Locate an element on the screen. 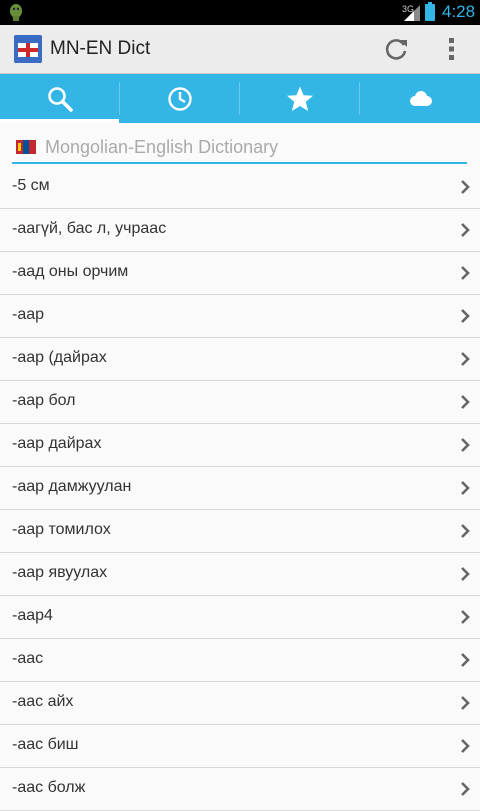 The image size is (480, 811). status-bar: 3G 4:28 is located at coordinates (240, 12).